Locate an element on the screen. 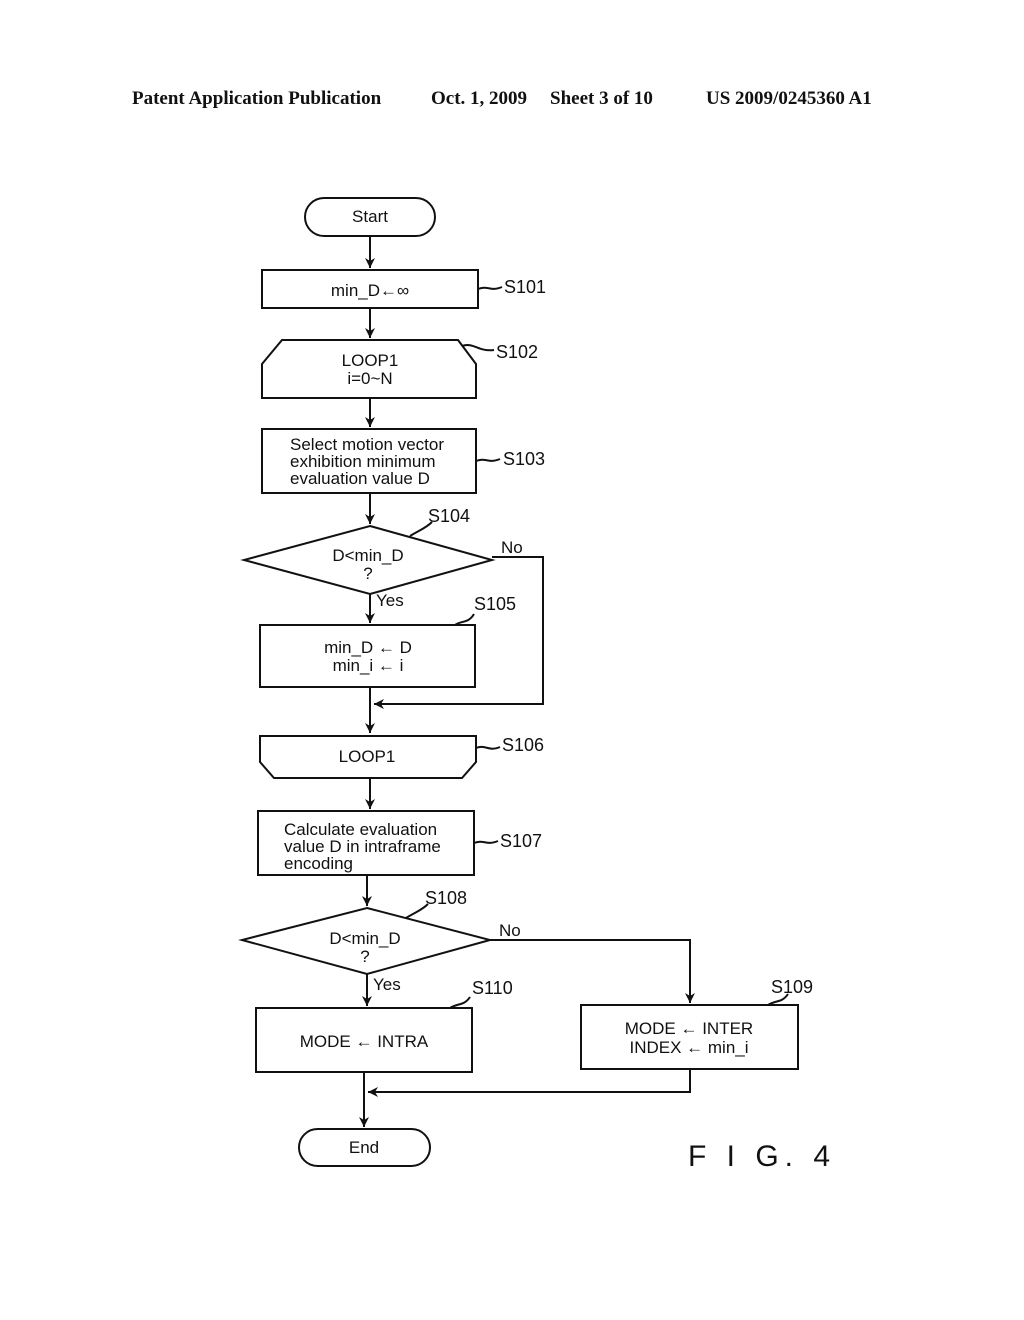 The width and height of the screenshot is (1024, 1320). s104-label: S104 is located at coordinates (449, 516).